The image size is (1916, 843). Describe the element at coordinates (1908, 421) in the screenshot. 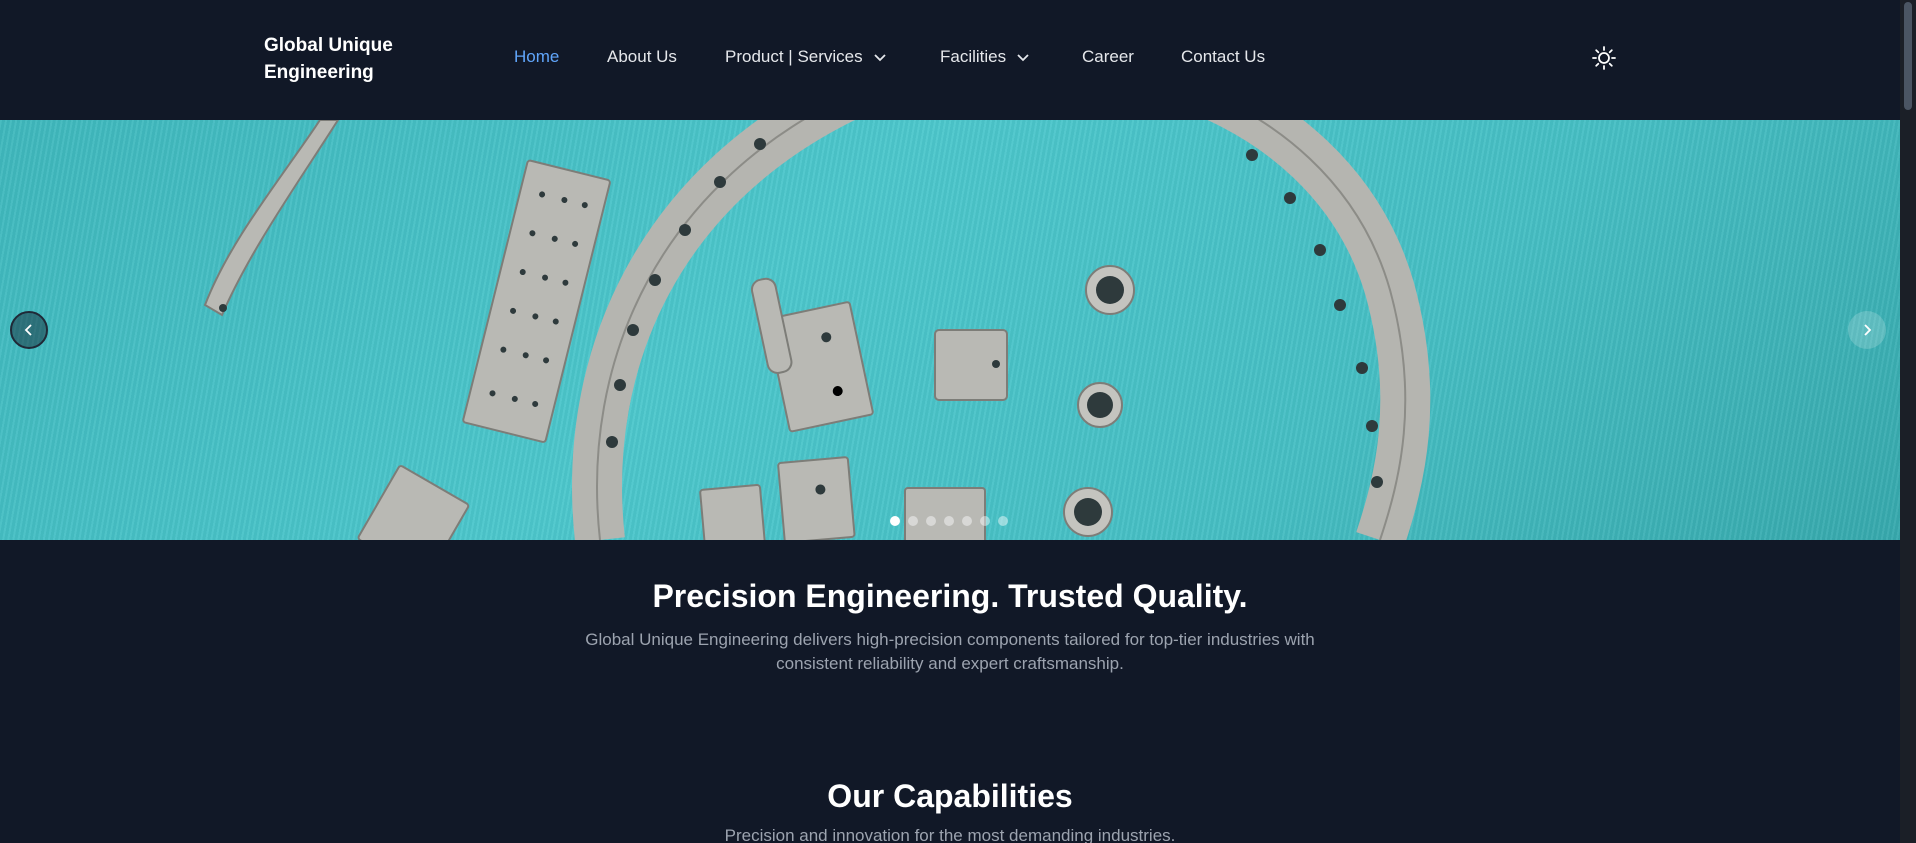

I see `page-scrollbar` at that location.